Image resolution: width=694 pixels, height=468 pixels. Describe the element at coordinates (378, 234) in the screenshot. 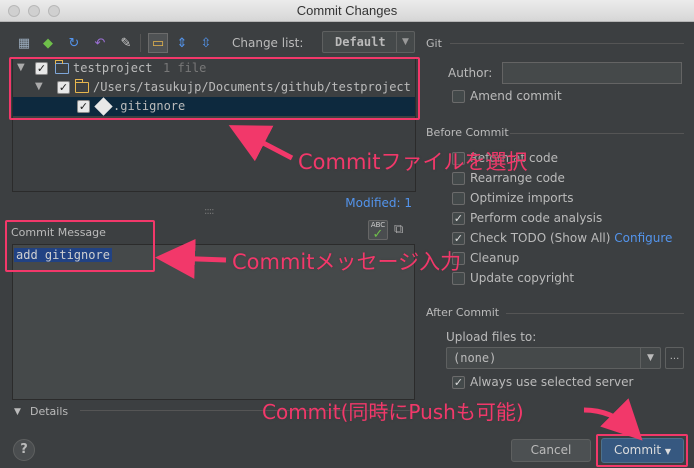

I see `check-icon: ✓` at that location.